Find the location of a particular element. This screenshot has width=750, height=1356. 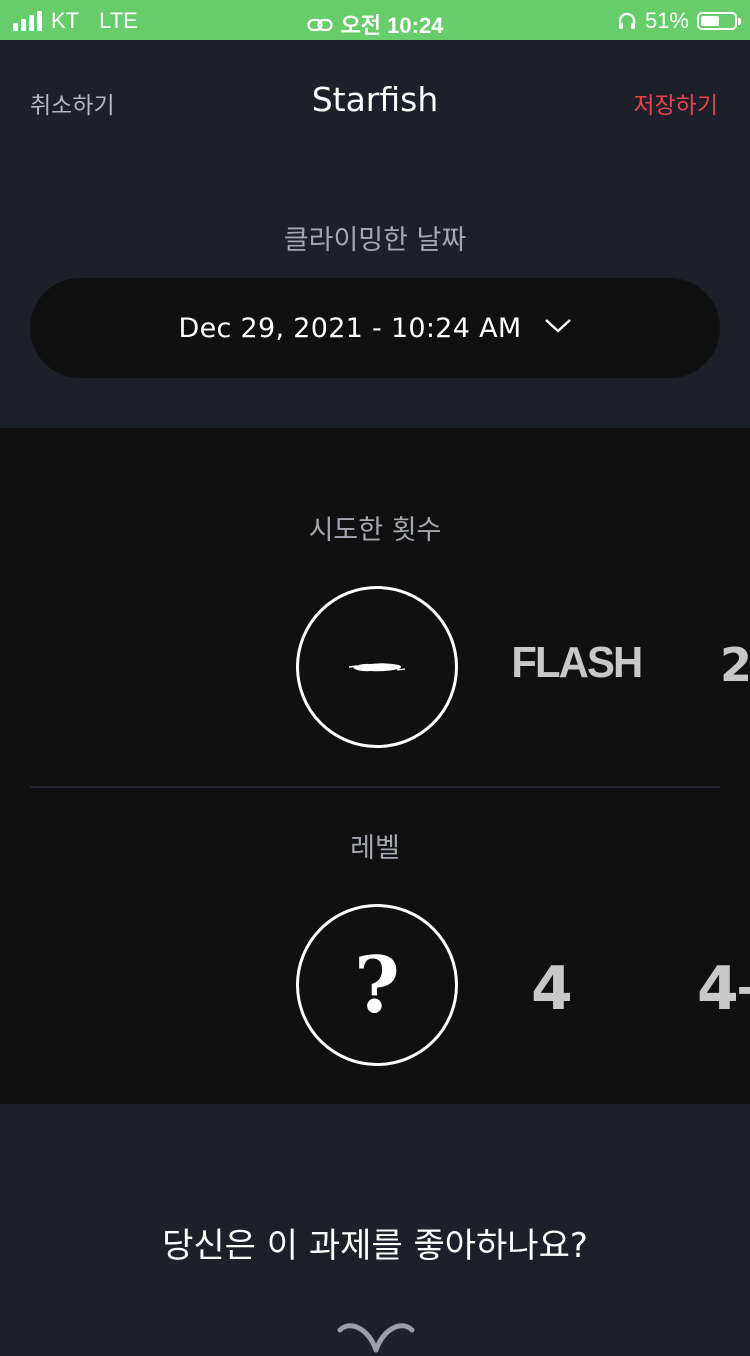

status-bar: KT LTE 오전 10:24 51% is located at coordinates (375, 20).